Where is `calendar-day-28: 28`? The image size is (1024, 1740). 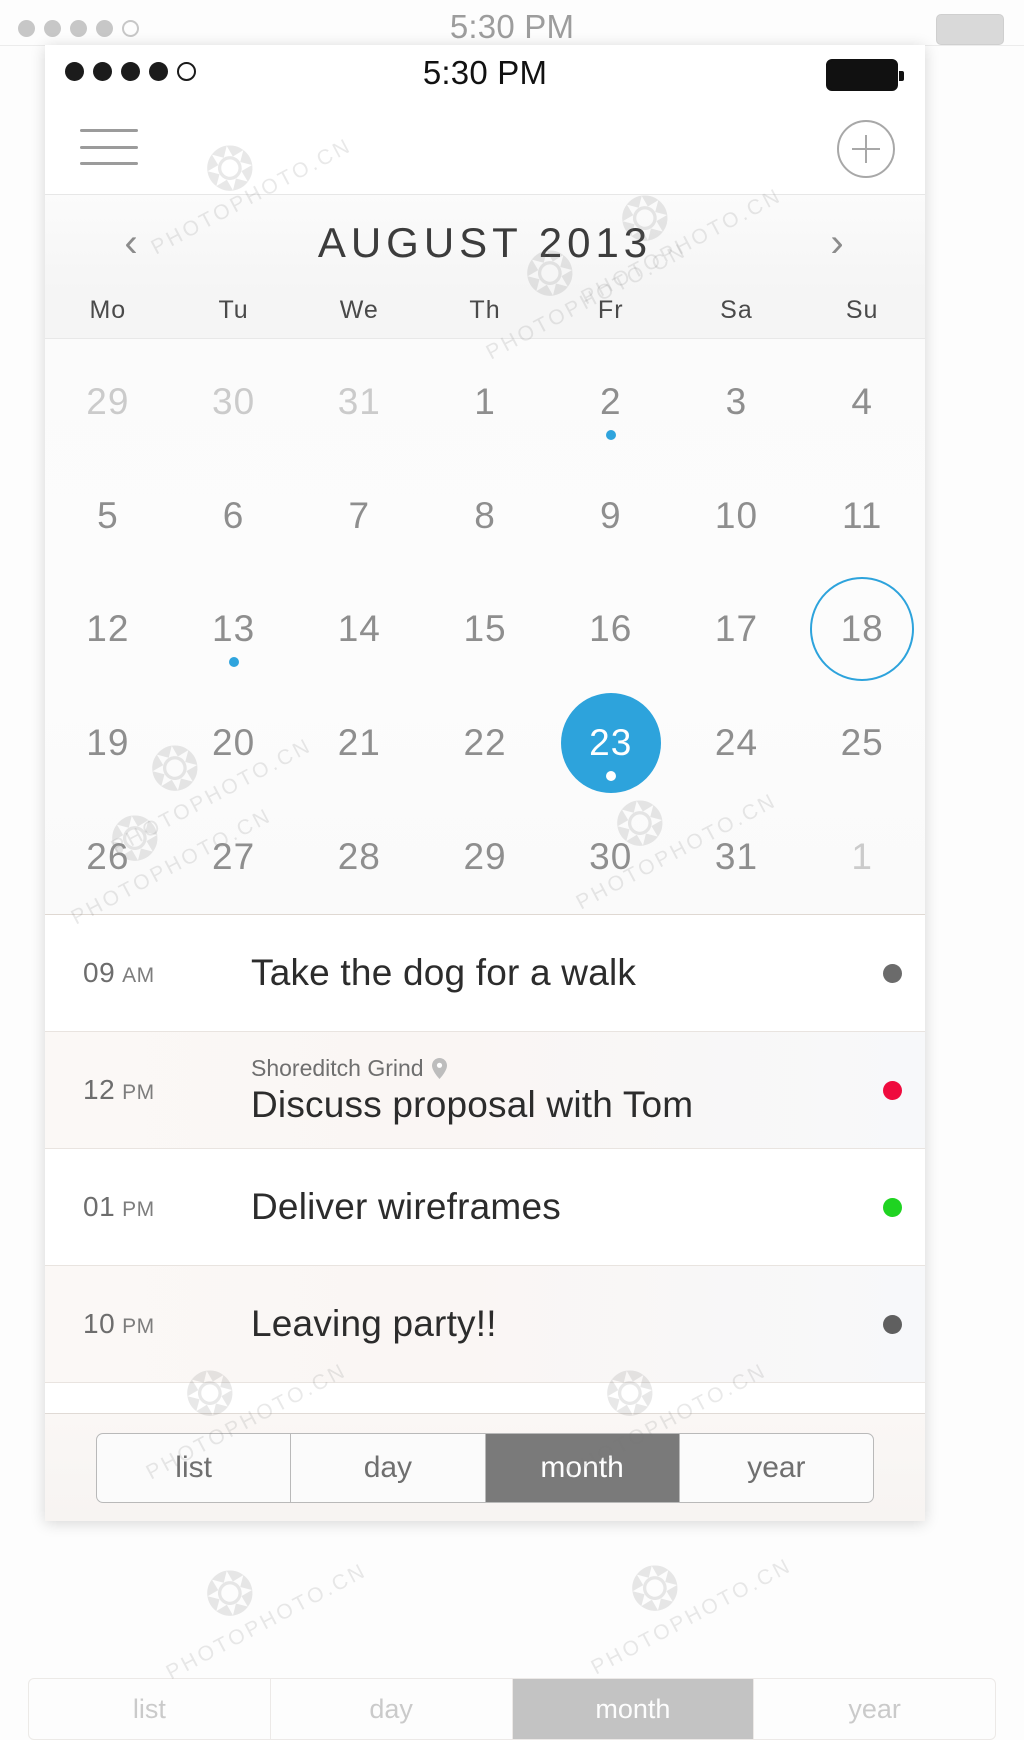
calendar-day-28: 28 is located at coordinates (359, 857).